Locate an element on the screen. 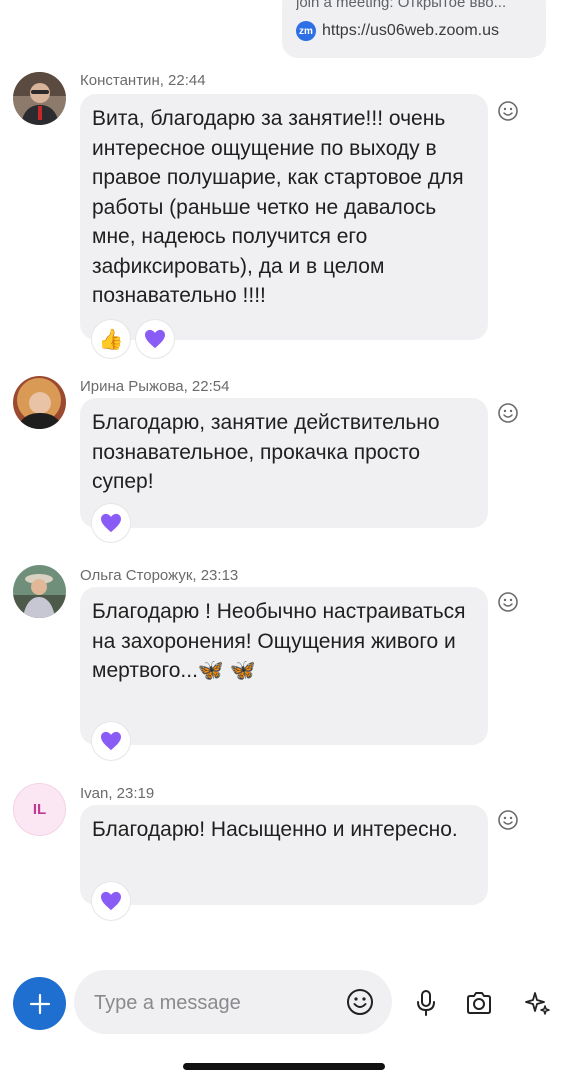  add-attachment-button is located at coordinates (39, 1003).